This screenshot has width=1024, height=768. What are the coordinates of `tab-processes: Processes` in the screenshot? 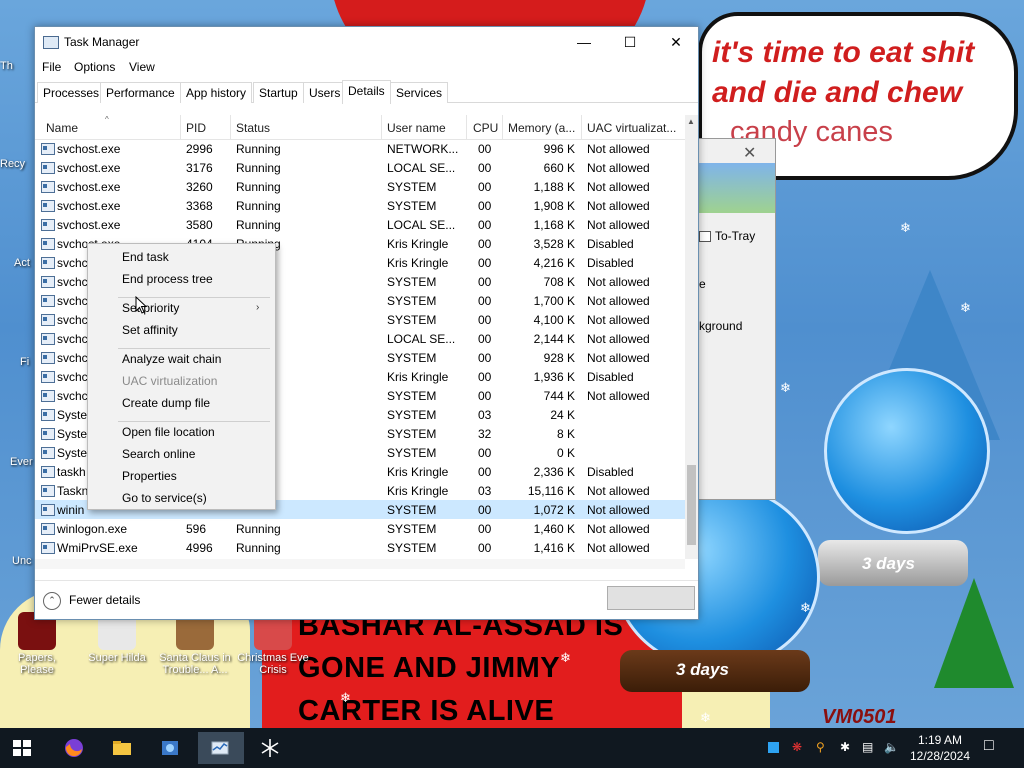 It's located at (71, 92).